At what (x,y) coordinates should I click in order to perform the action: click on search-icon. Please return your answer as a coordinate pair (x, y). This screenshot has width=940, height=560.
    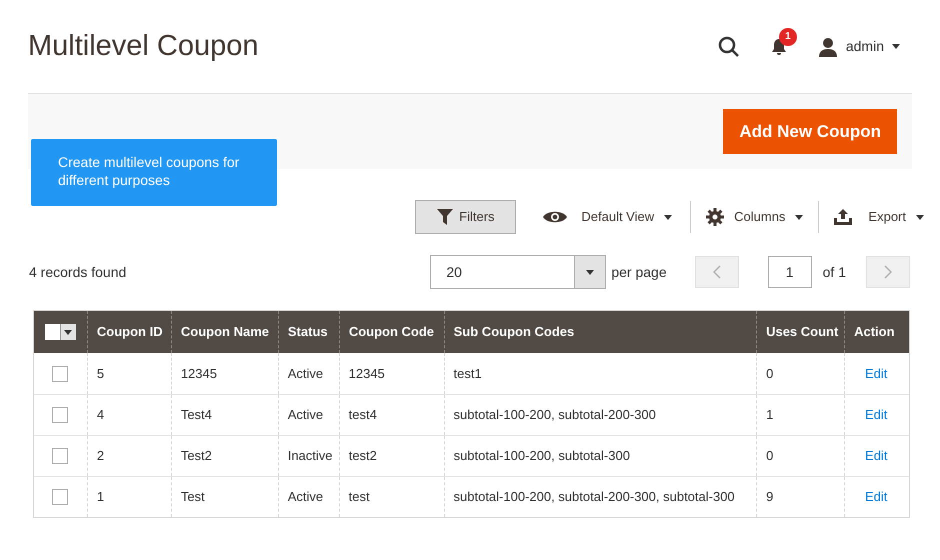
    Looking at the image, I should click on (729, 47).